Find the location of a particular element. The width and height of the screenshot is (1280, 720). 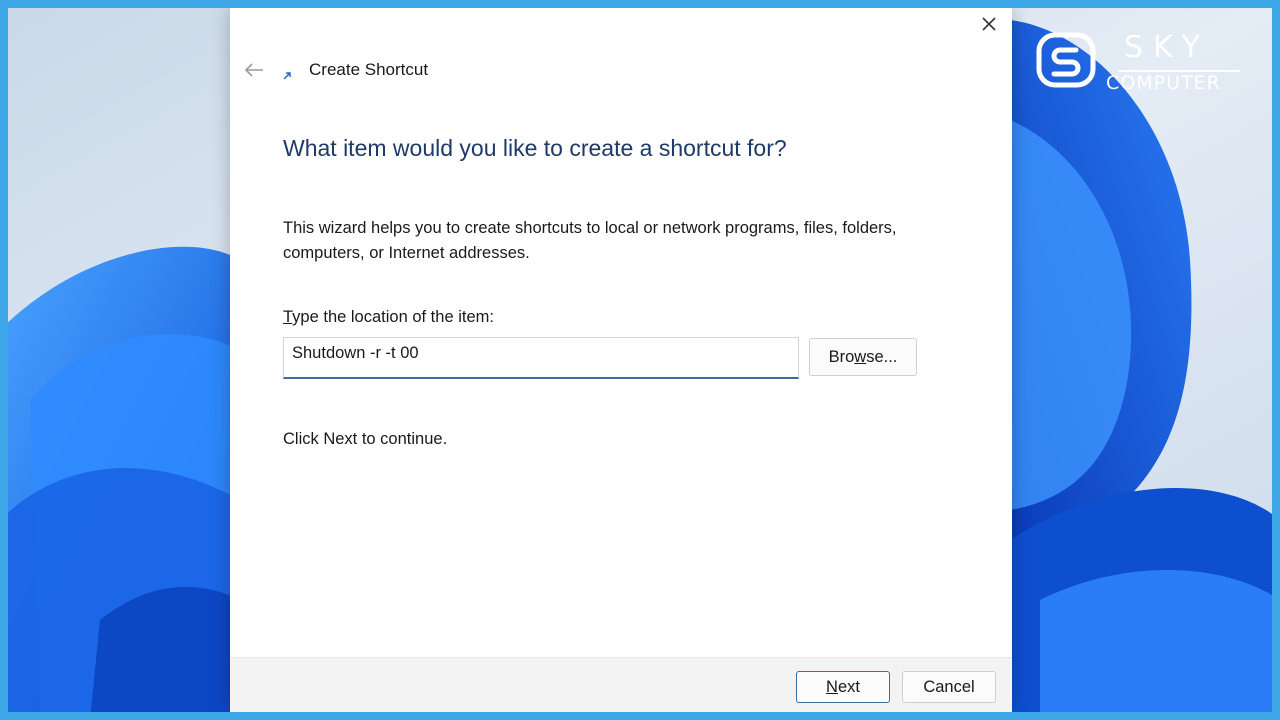

location-label-accesskey: T is located at coordinates (288, 317).